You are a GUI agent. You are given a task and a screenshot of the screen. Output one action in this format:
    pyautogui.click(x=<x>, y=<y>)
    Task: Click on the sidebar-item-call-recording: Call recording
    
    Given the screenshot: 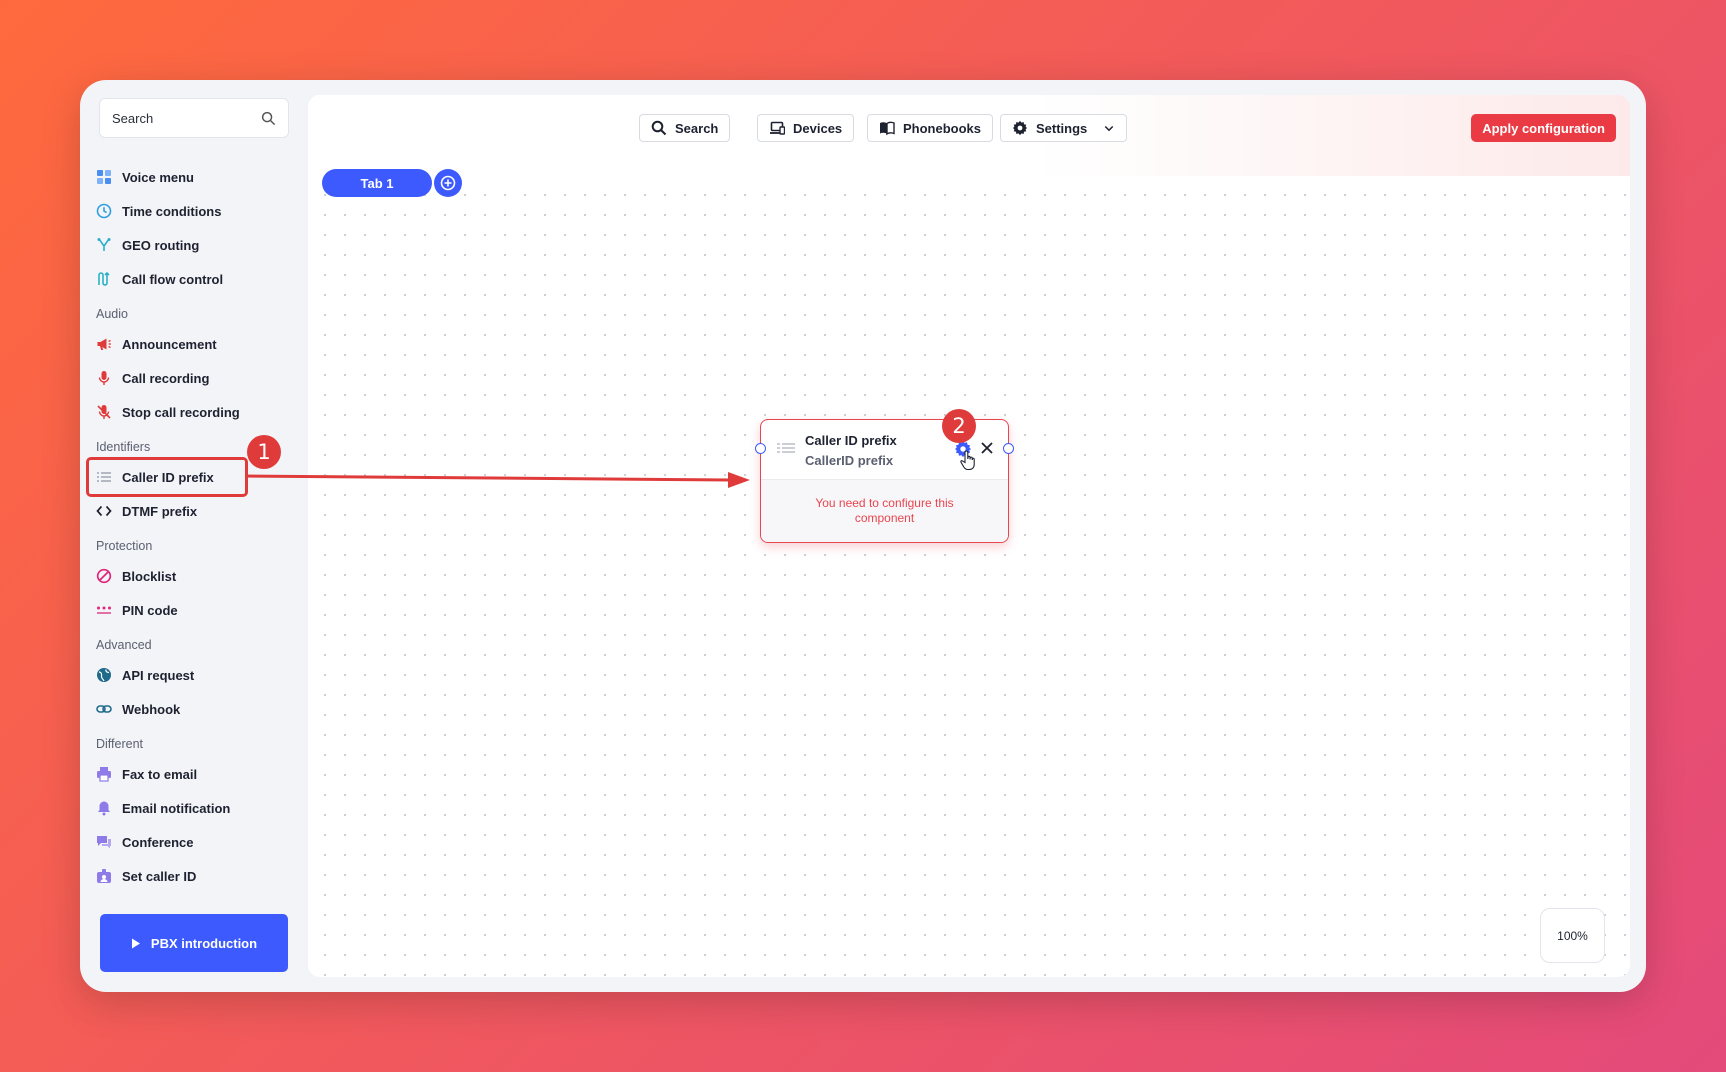 What is the action you would take?
    pyautogui.click(x=196, y=378)
    